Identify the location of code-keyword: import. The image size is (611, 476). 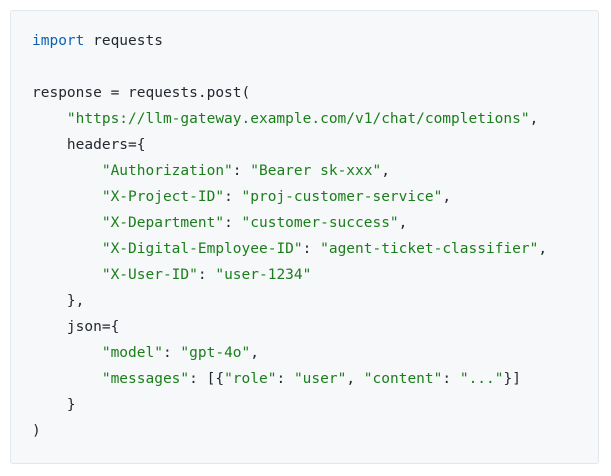
(58, 41).